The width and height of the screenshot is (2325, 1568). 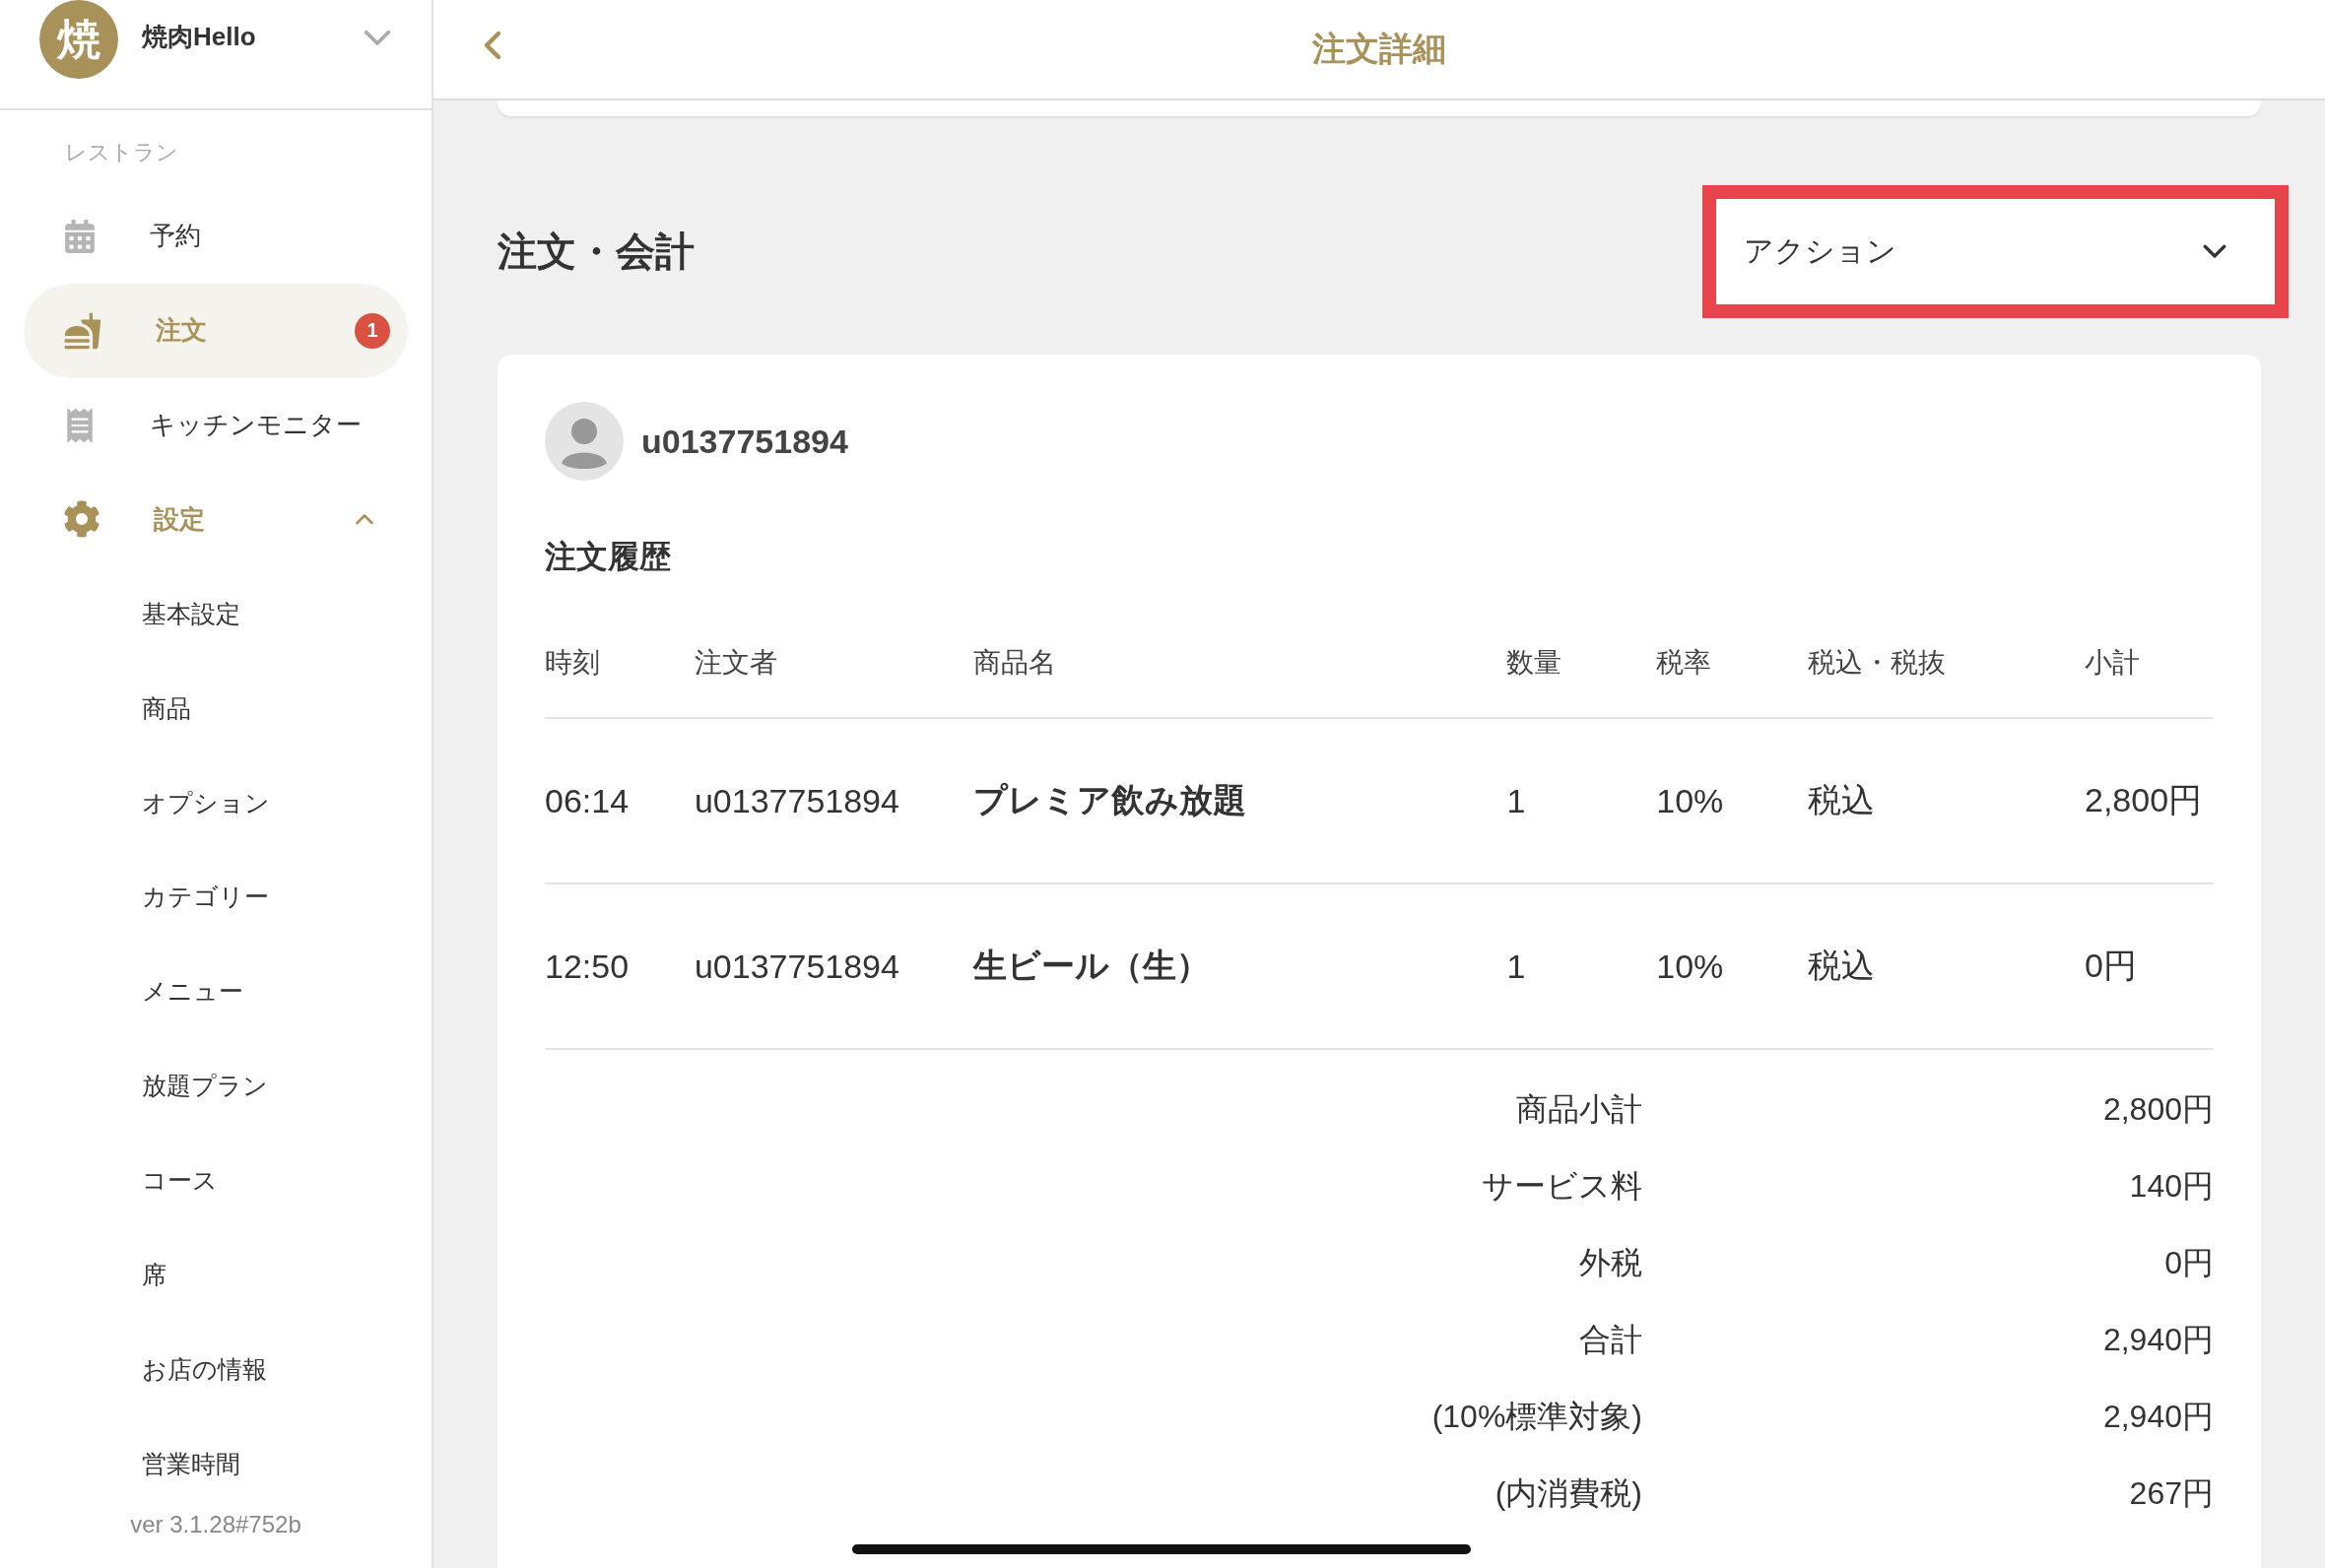 I want to click on column-header: 注文者, so click(x=834, y=663).